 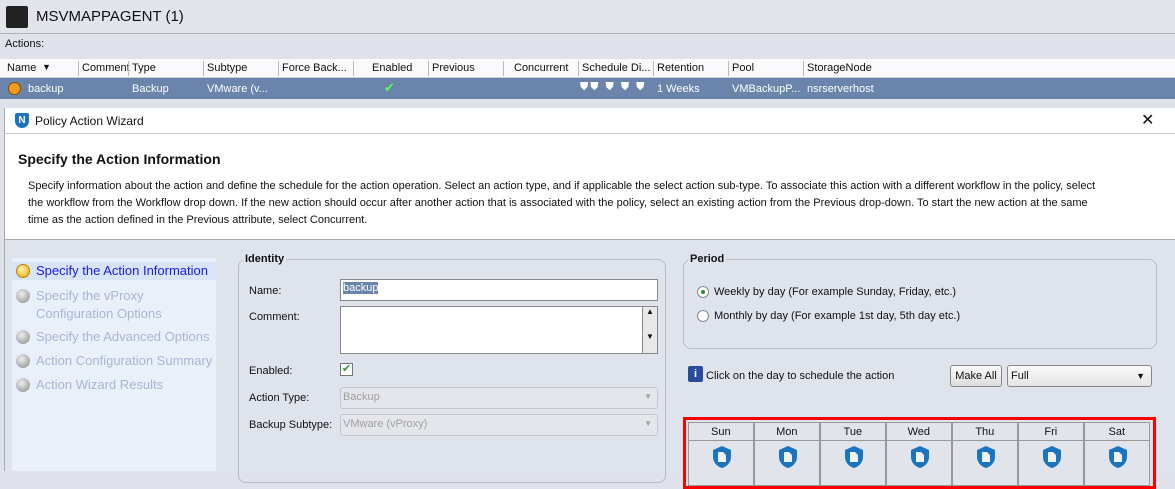 I want to click on day-cell-wed: Wed, so click(x=919, y=454).